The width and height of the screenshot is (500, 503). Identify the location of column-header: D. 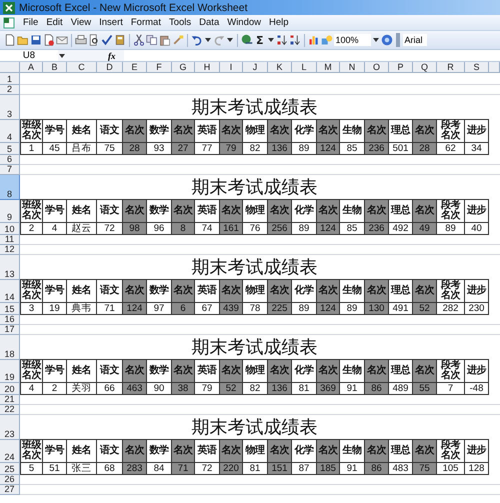
(110, 67).